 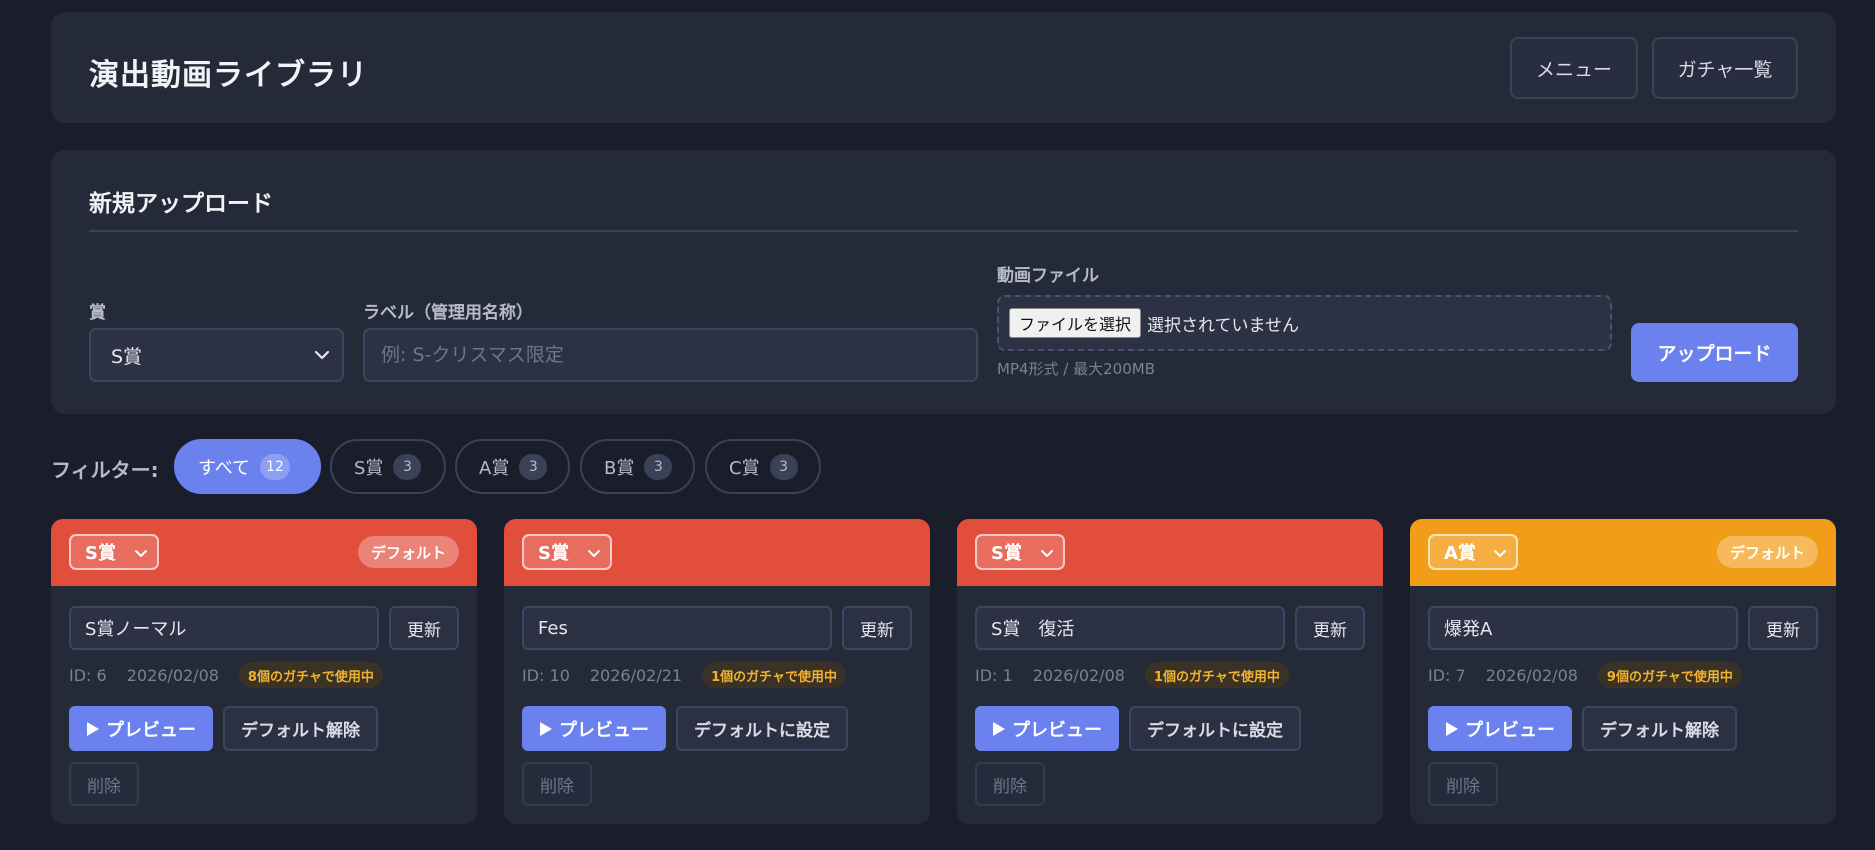 I want to click on card-meta: ID: 1 2026/02/08 1個のガチャで使用中, so click(x=1132, y=675).